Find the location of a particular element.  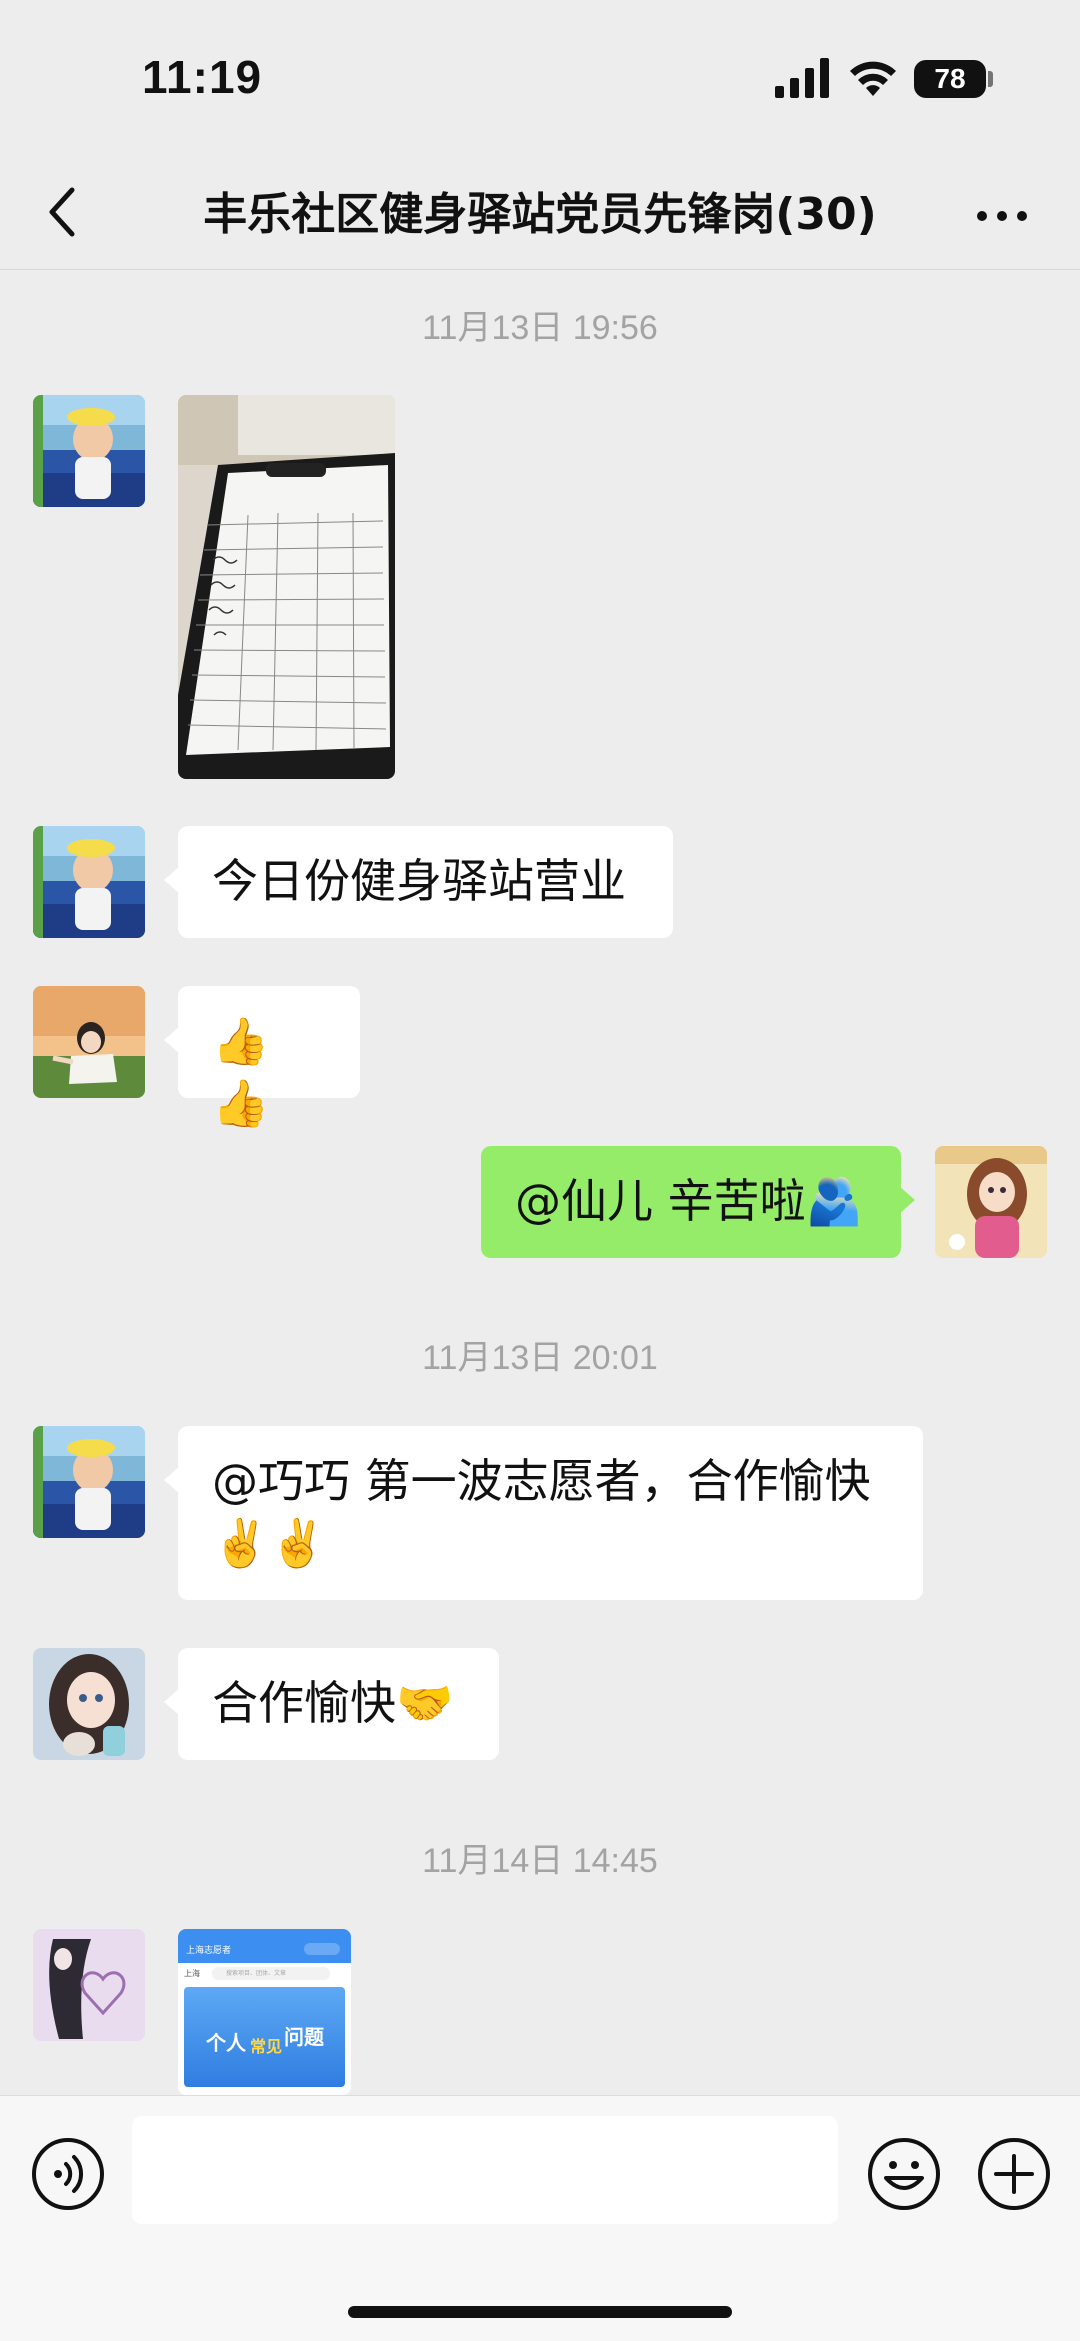

chat-header: 丰乐社区健身驿站党员先锋岗(30) is located at coordinates (540, 215).